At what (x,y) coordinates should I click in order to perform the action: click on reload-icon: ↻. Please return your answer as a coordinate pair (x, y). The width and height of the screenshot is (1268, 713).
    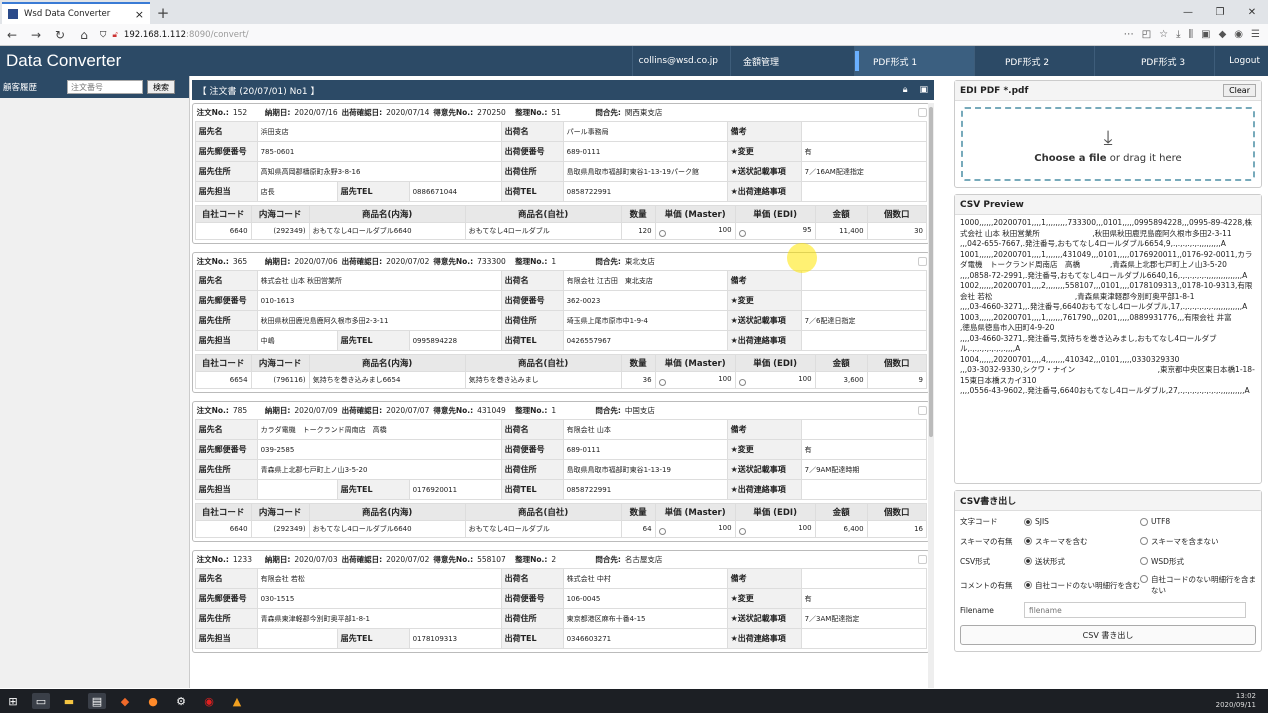
    Looking at the image, I should click on (60, 35).